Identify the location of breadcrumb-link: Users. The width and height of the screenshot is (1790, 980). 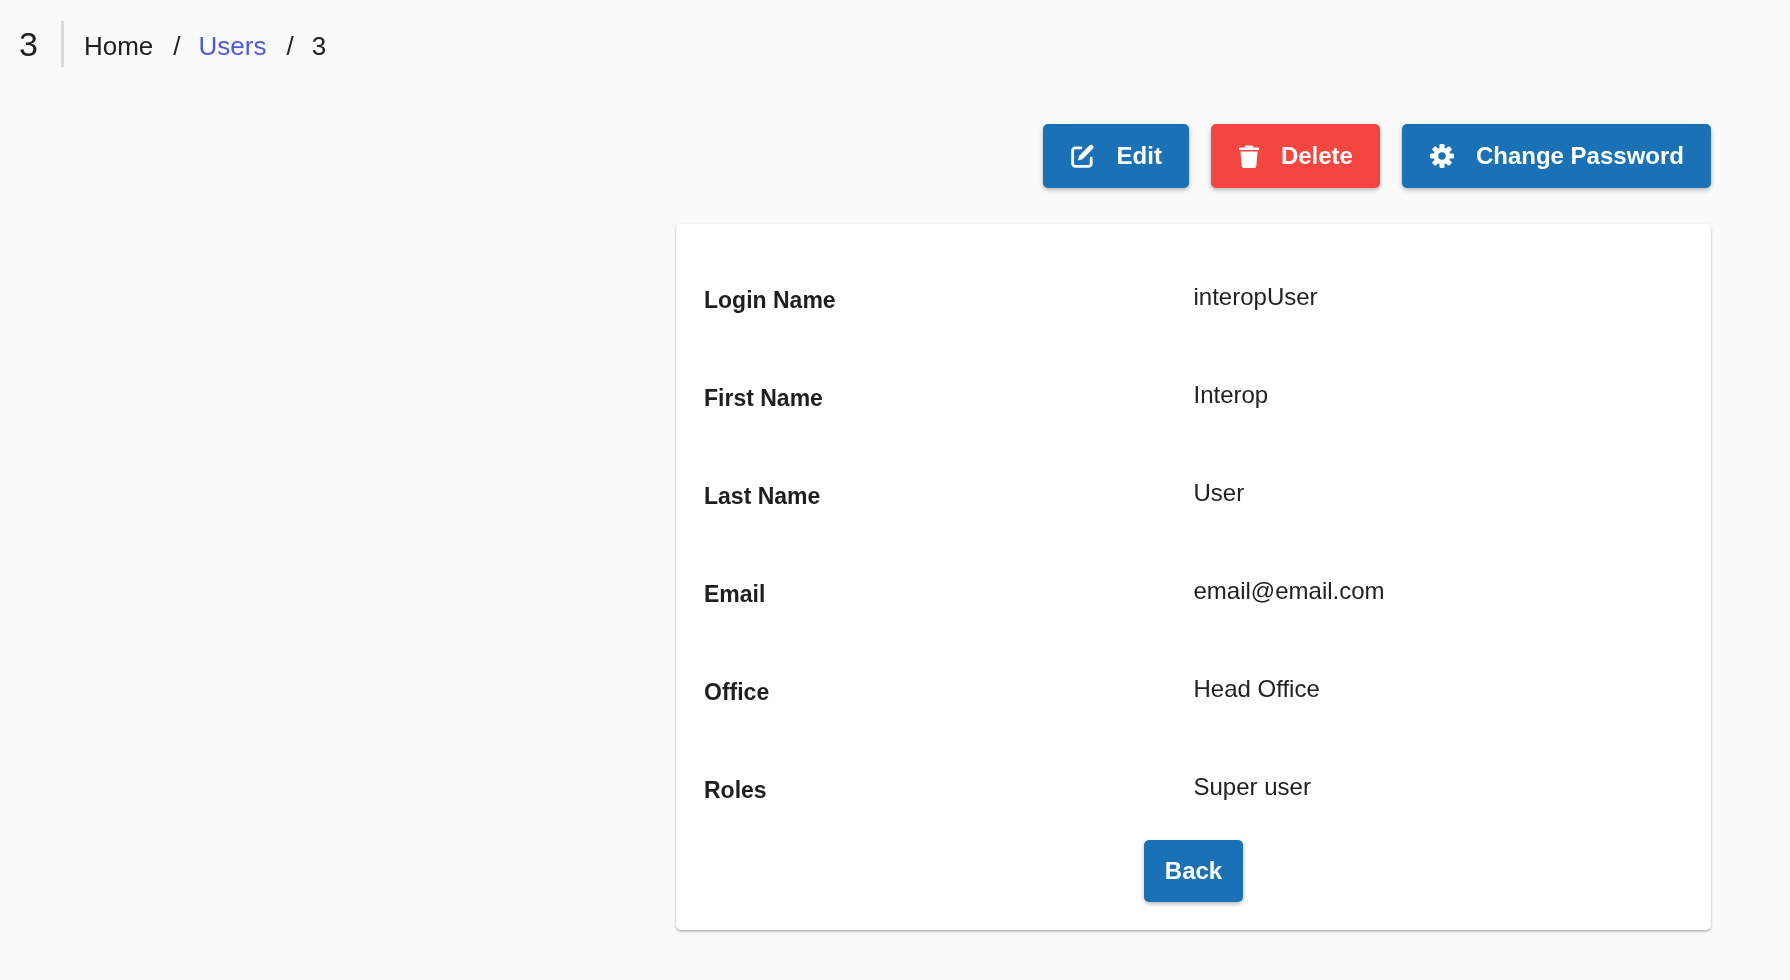
(232, 46).